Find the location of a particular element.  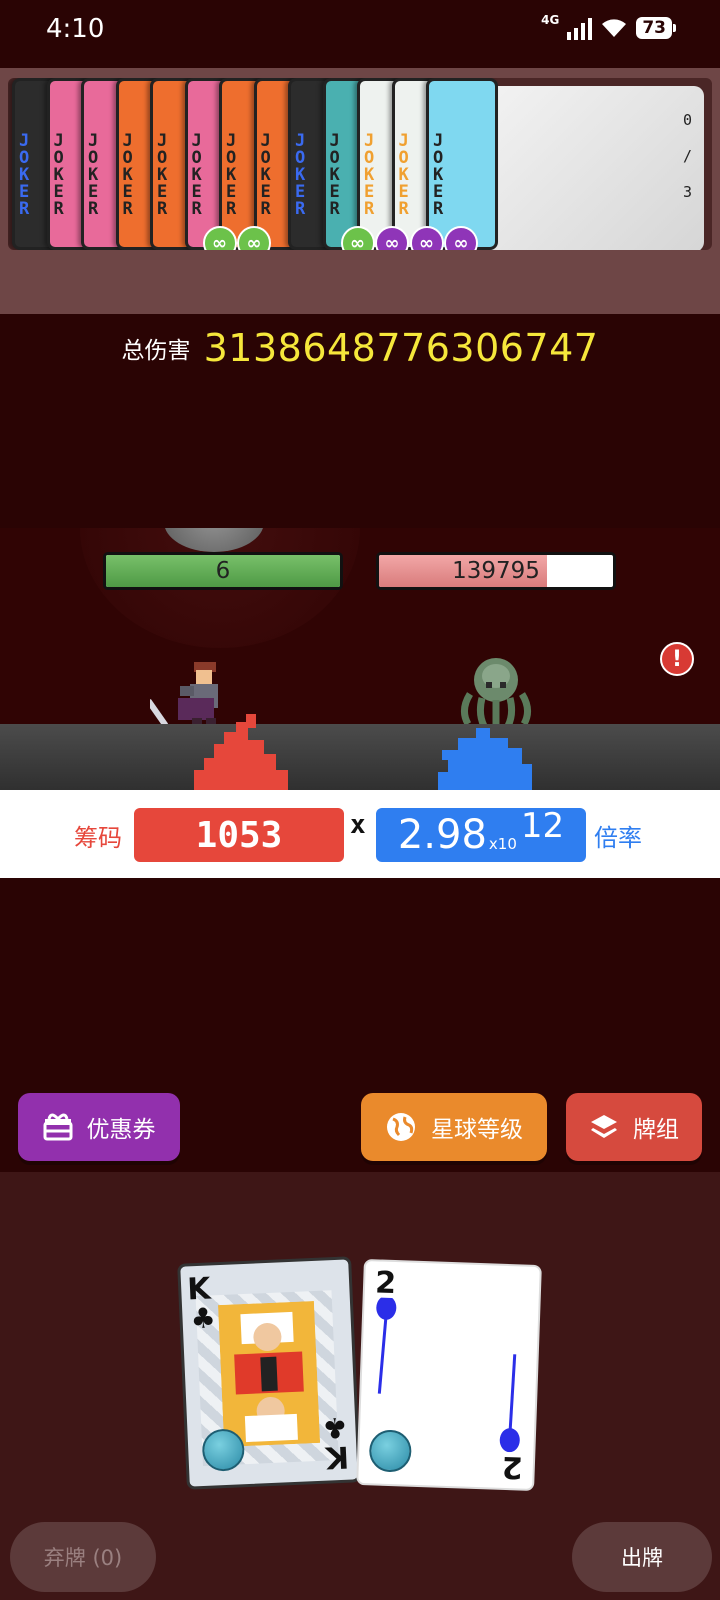

enemy-hp-value: 139795 is located at coordinates (496, 571).